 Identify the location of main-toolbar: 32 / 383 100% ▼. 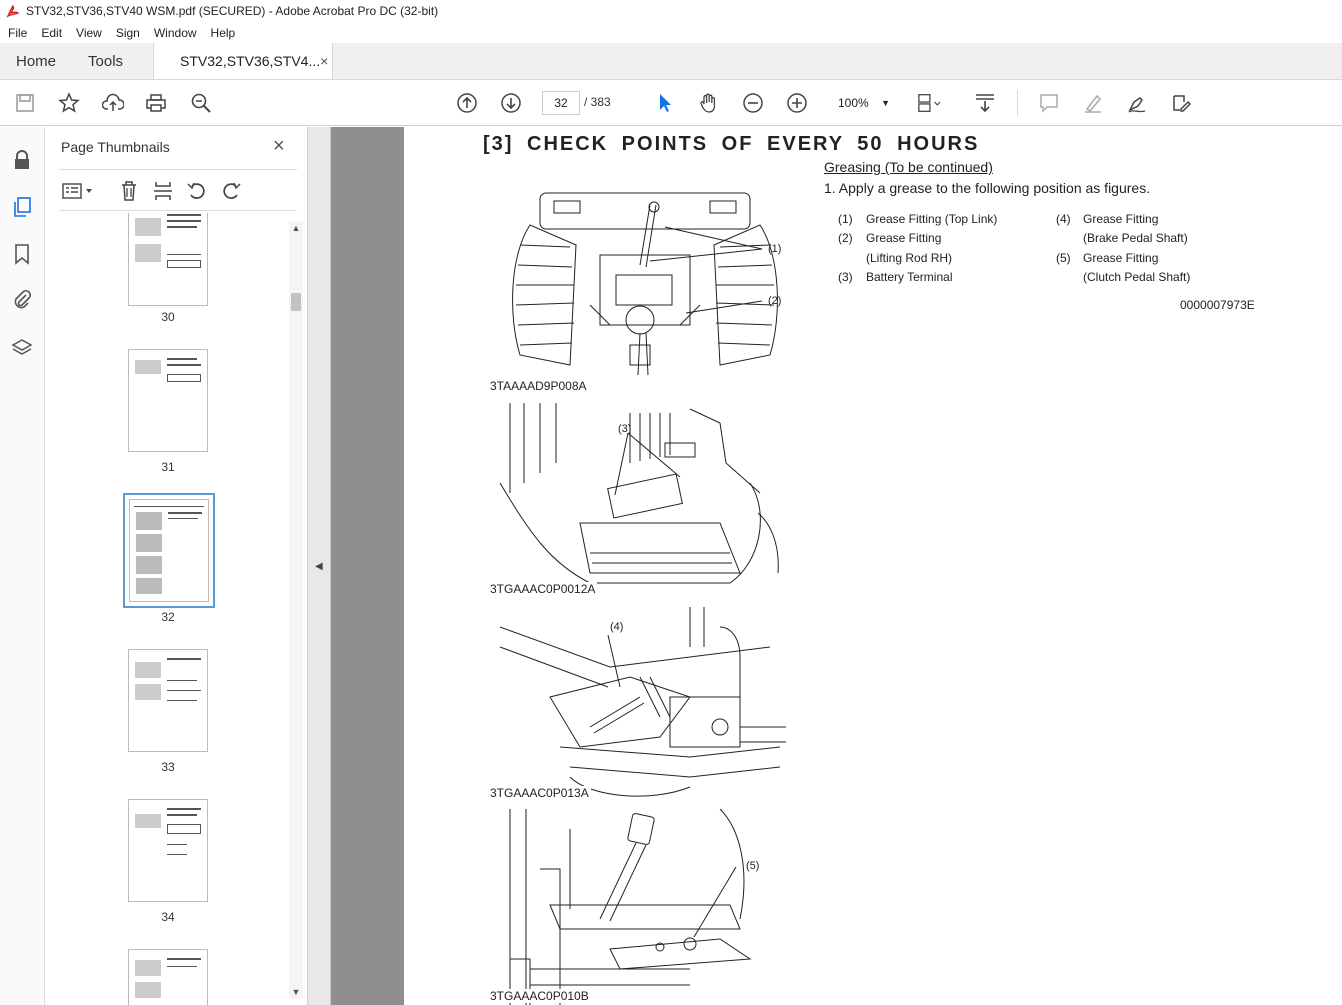
(671, 103).